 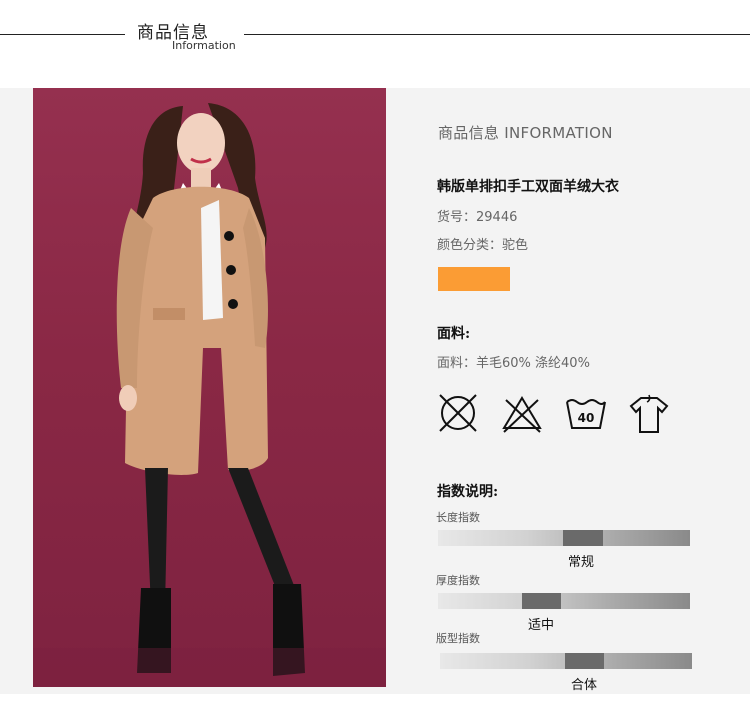 I want to click on thickness-index-bar, so click(x=564, y=601).